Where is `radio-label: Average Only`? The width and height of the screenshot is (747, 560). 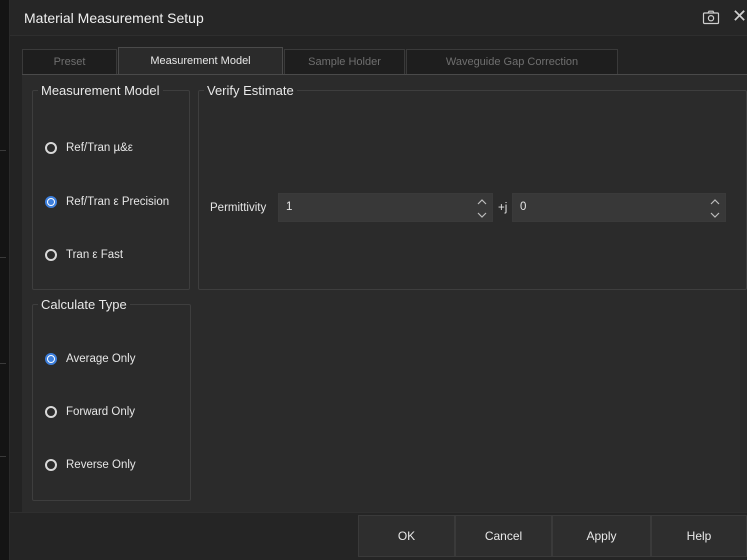 radio-label: Average Only is located at coordinates (101, 359).